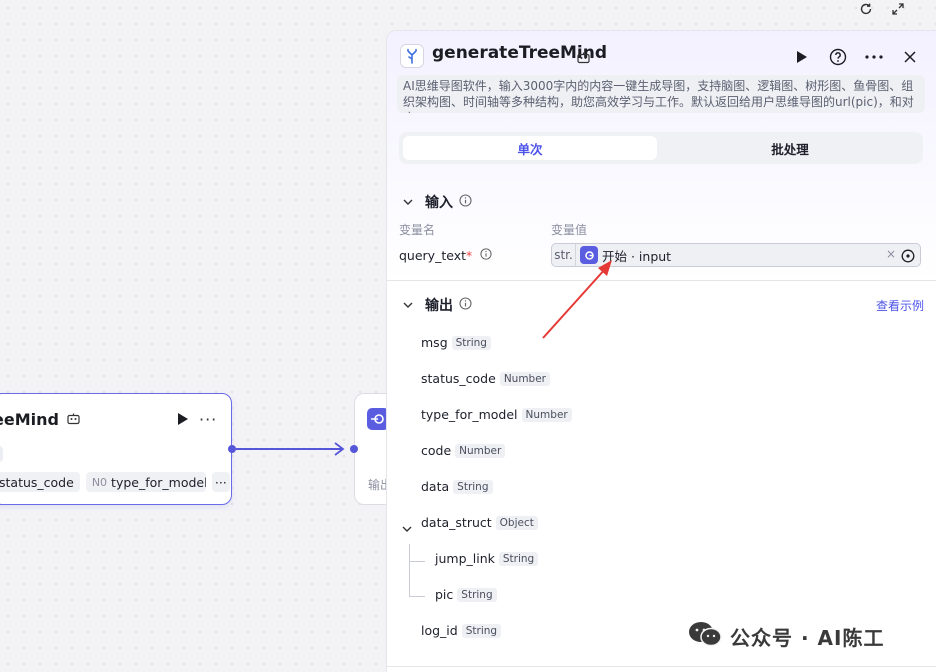  What do you see at coordinates (434, 342) in the screenshot?
I see `field-name: msg` at bounding box center [434, 342].